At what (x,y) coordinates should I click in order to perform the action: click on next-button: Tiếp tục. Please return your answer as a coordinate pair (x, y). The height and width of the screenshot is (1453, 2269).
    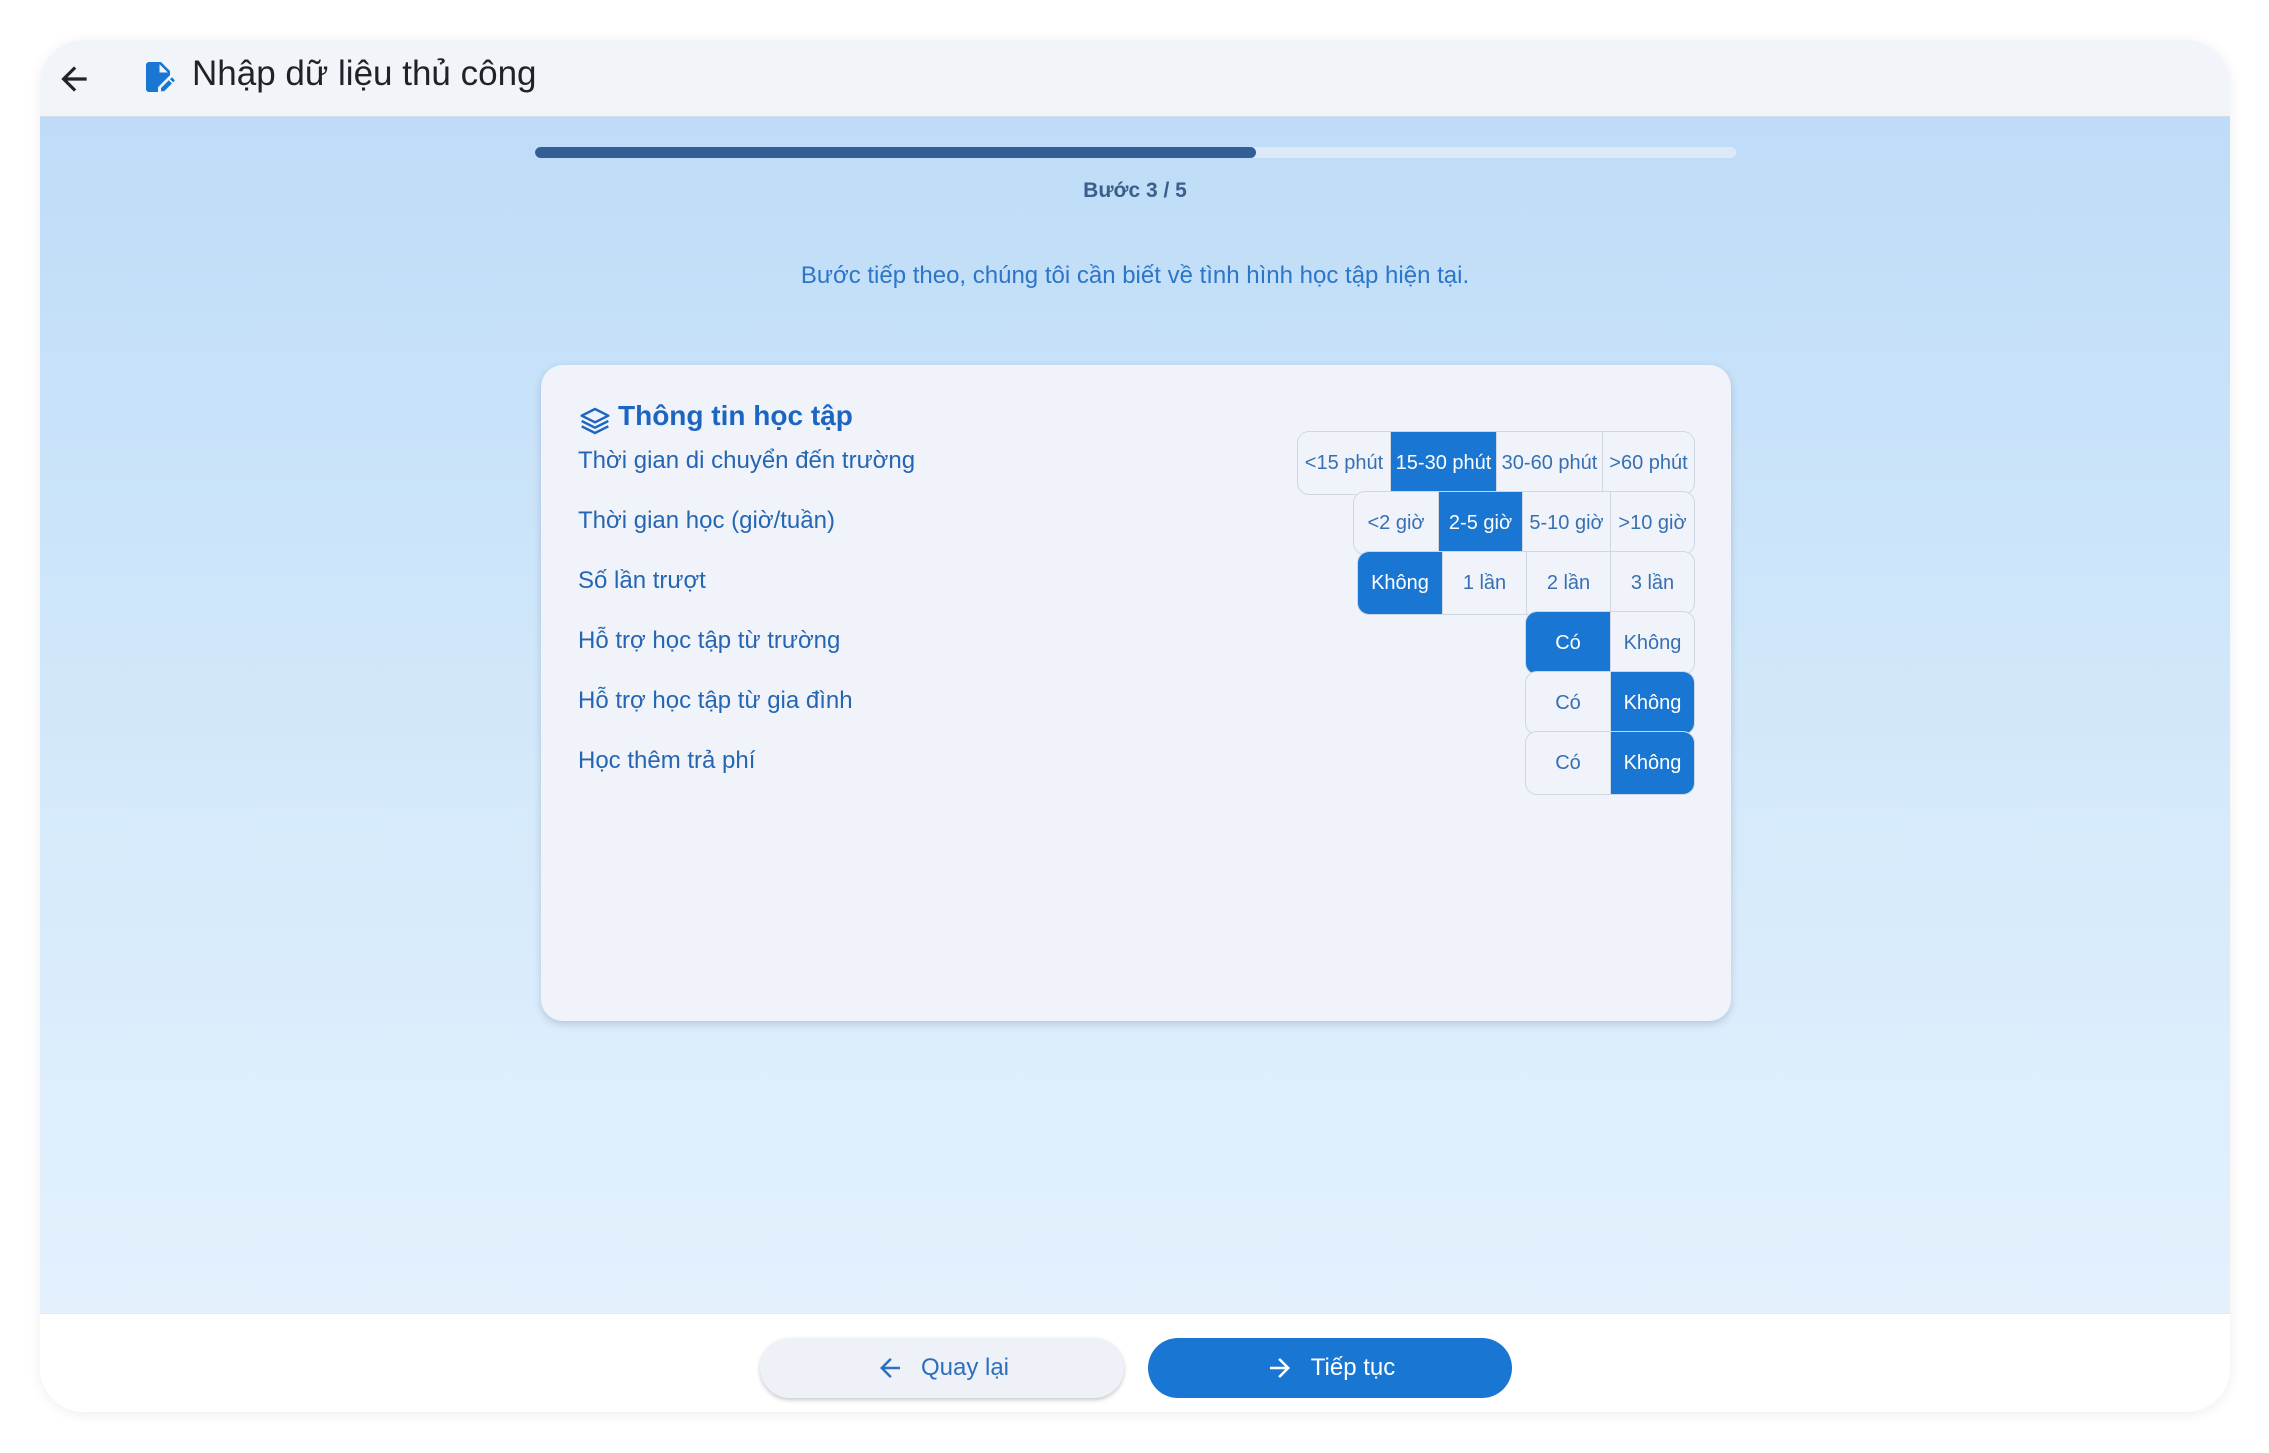
    Looking at the image, I should click on (1330, 1368).